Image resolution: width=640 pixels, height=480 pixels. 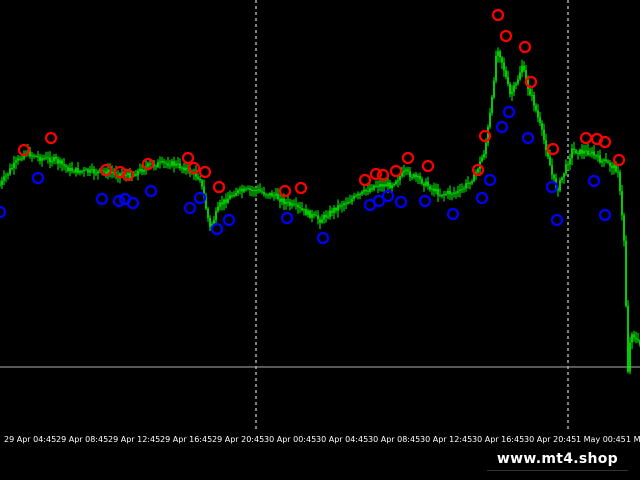 I want to click on time-tick-label: 30 Apr 08:45, so click(x=394, y=439).